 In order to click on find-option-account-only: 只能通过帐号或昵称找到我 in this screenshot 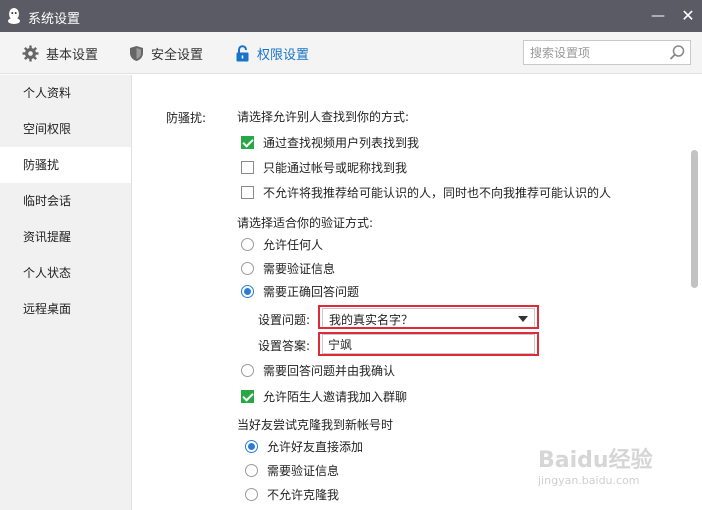, I will do `click(324, 167)`.